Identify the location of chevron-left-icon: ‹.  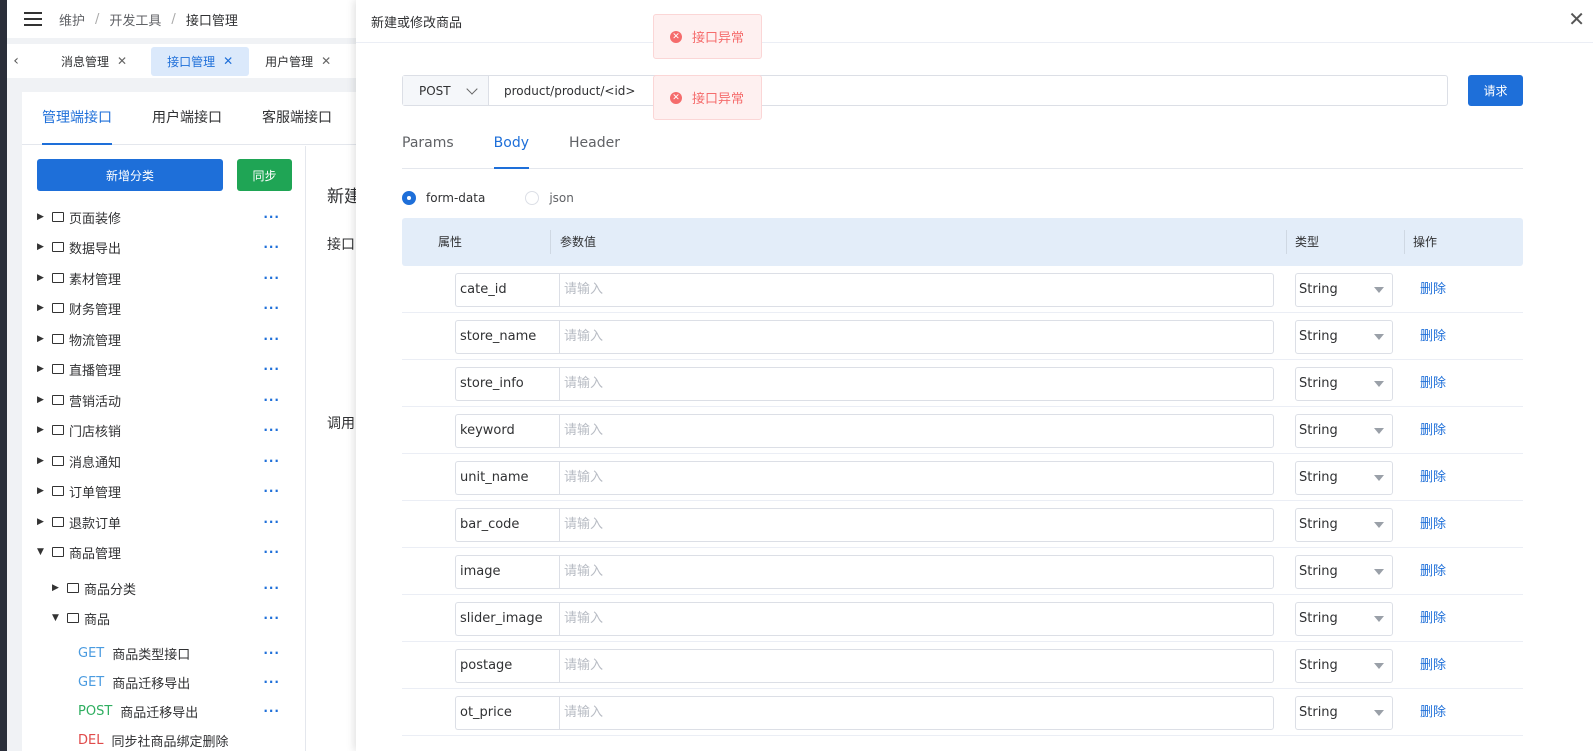
(16, 61).